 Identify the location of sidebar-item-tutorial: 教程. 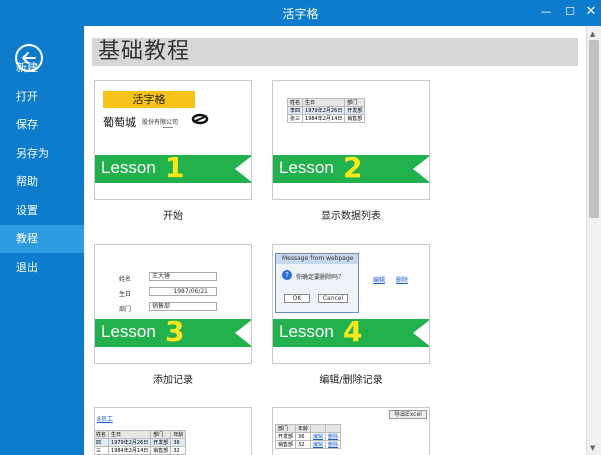
(42, 239).